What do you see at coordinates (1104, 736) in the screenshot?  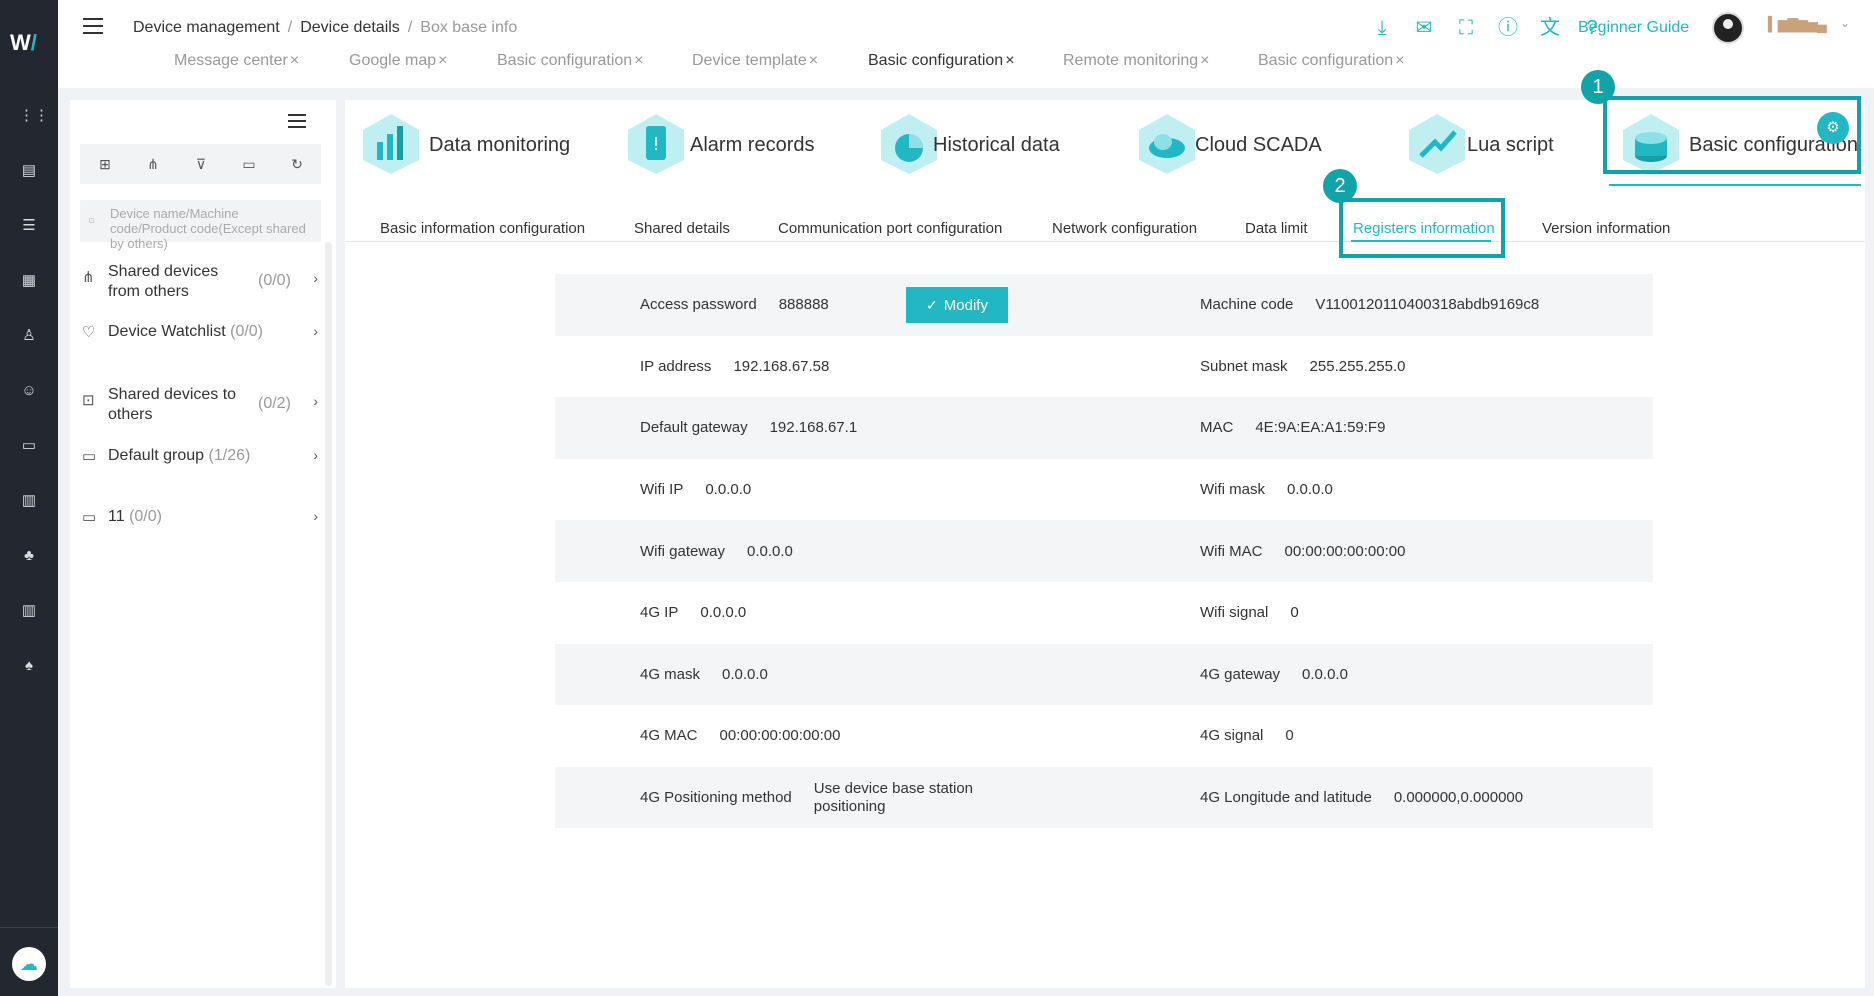 I see `info-row: 4G MAC 00:00:00:00:00:00 4G signal 0` at bounding box center [1104, 736].